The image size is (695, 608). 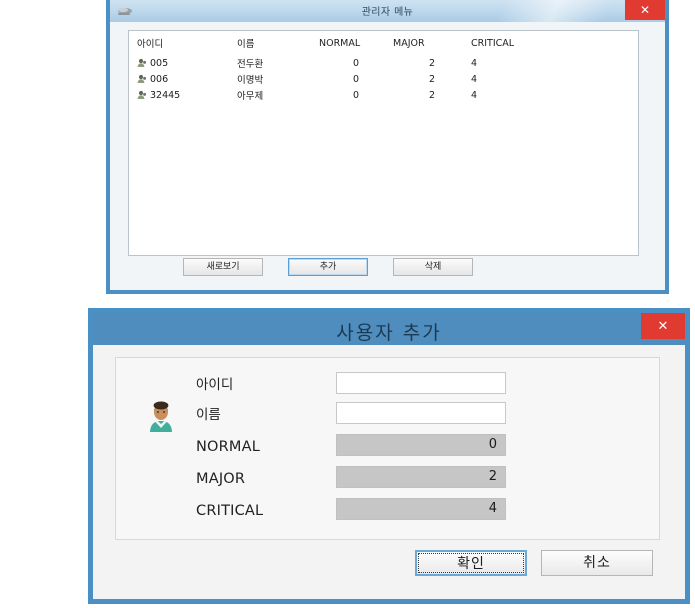 What do you see at coordinates (383, 95) in the screenshot?
I see `table-row: 32445 아무제 0 2 4` at bounding box center [383, 95].